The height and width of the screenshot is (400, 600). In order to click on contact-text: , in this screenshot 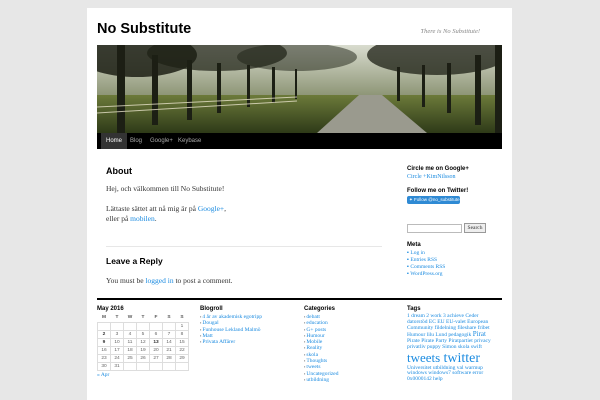, I will do `click(225, 208)`.